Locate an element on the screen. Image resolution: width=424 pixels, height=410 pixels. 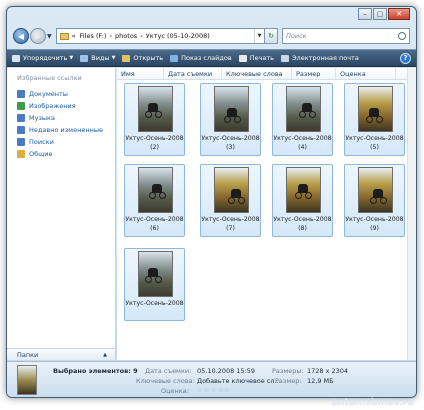
breadcrumb-current-folder: Уктус (05-10-2008) is located at coordinates (178, 36).